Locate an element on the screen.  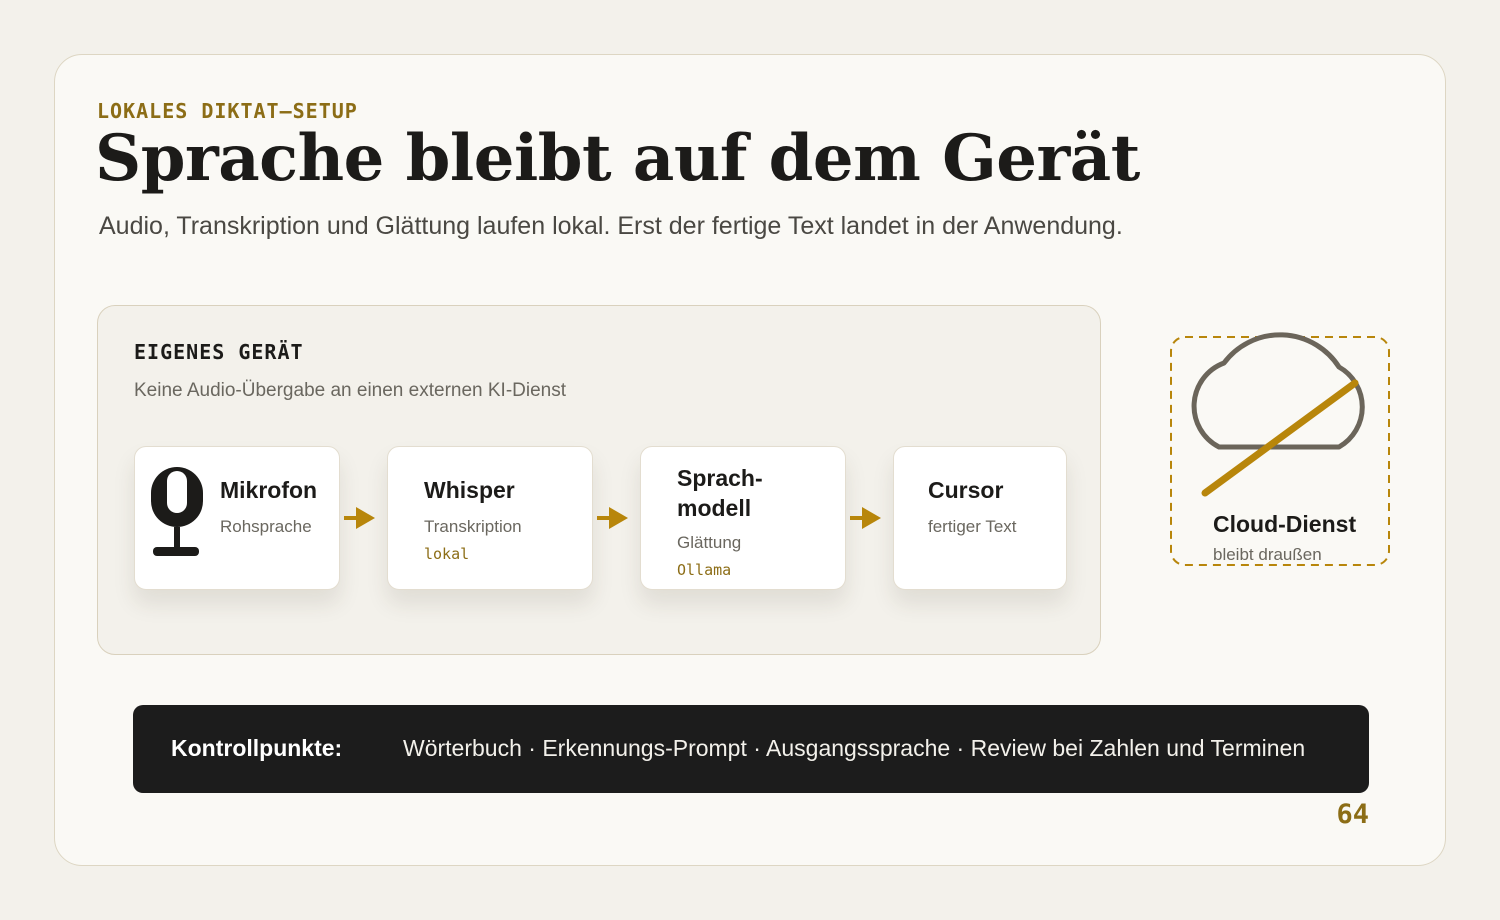
card-tag-sprachmodell: Ollama is located at coordinates (704, 570).